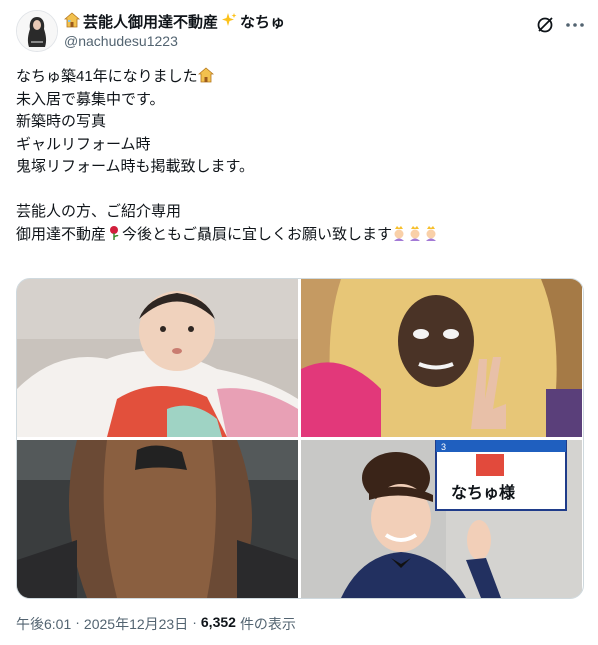 This screenshot has width=598, height=645. What do you see at coordinates (136, 624) in the screenshot?
I see `tweet-date: 2025年12月23日` at bounding box center [136, 624].